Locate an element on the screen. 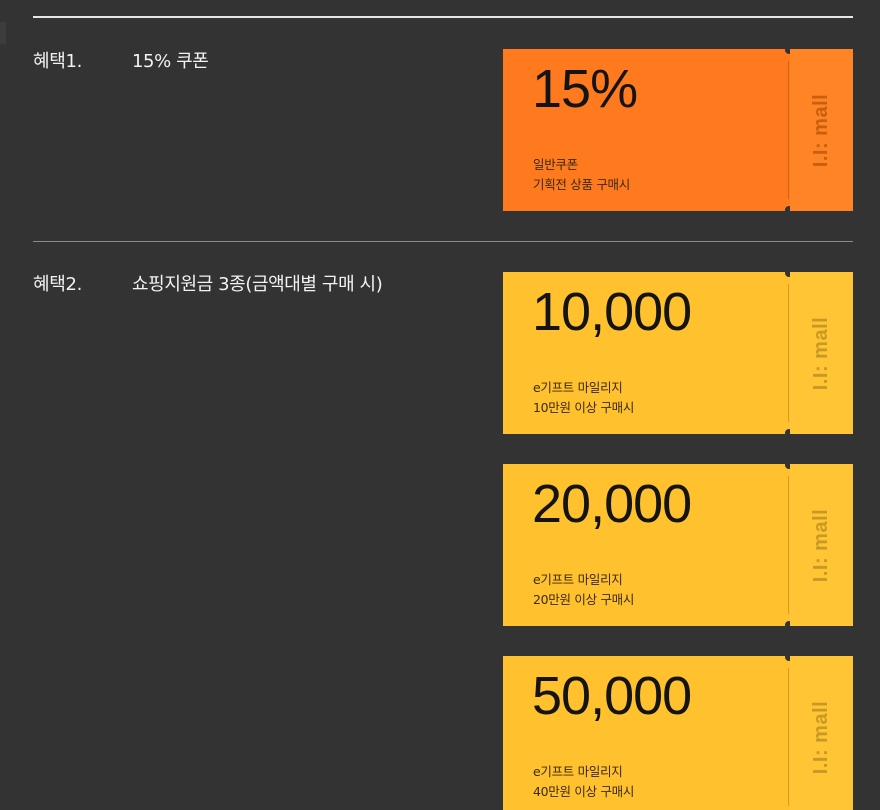 This screenshot has width=880, height=810. coupon-50000: 50,000 e기프트 마일리지 40만원 이상 구매시 I.I: mall is located at coordinates (678, 733).